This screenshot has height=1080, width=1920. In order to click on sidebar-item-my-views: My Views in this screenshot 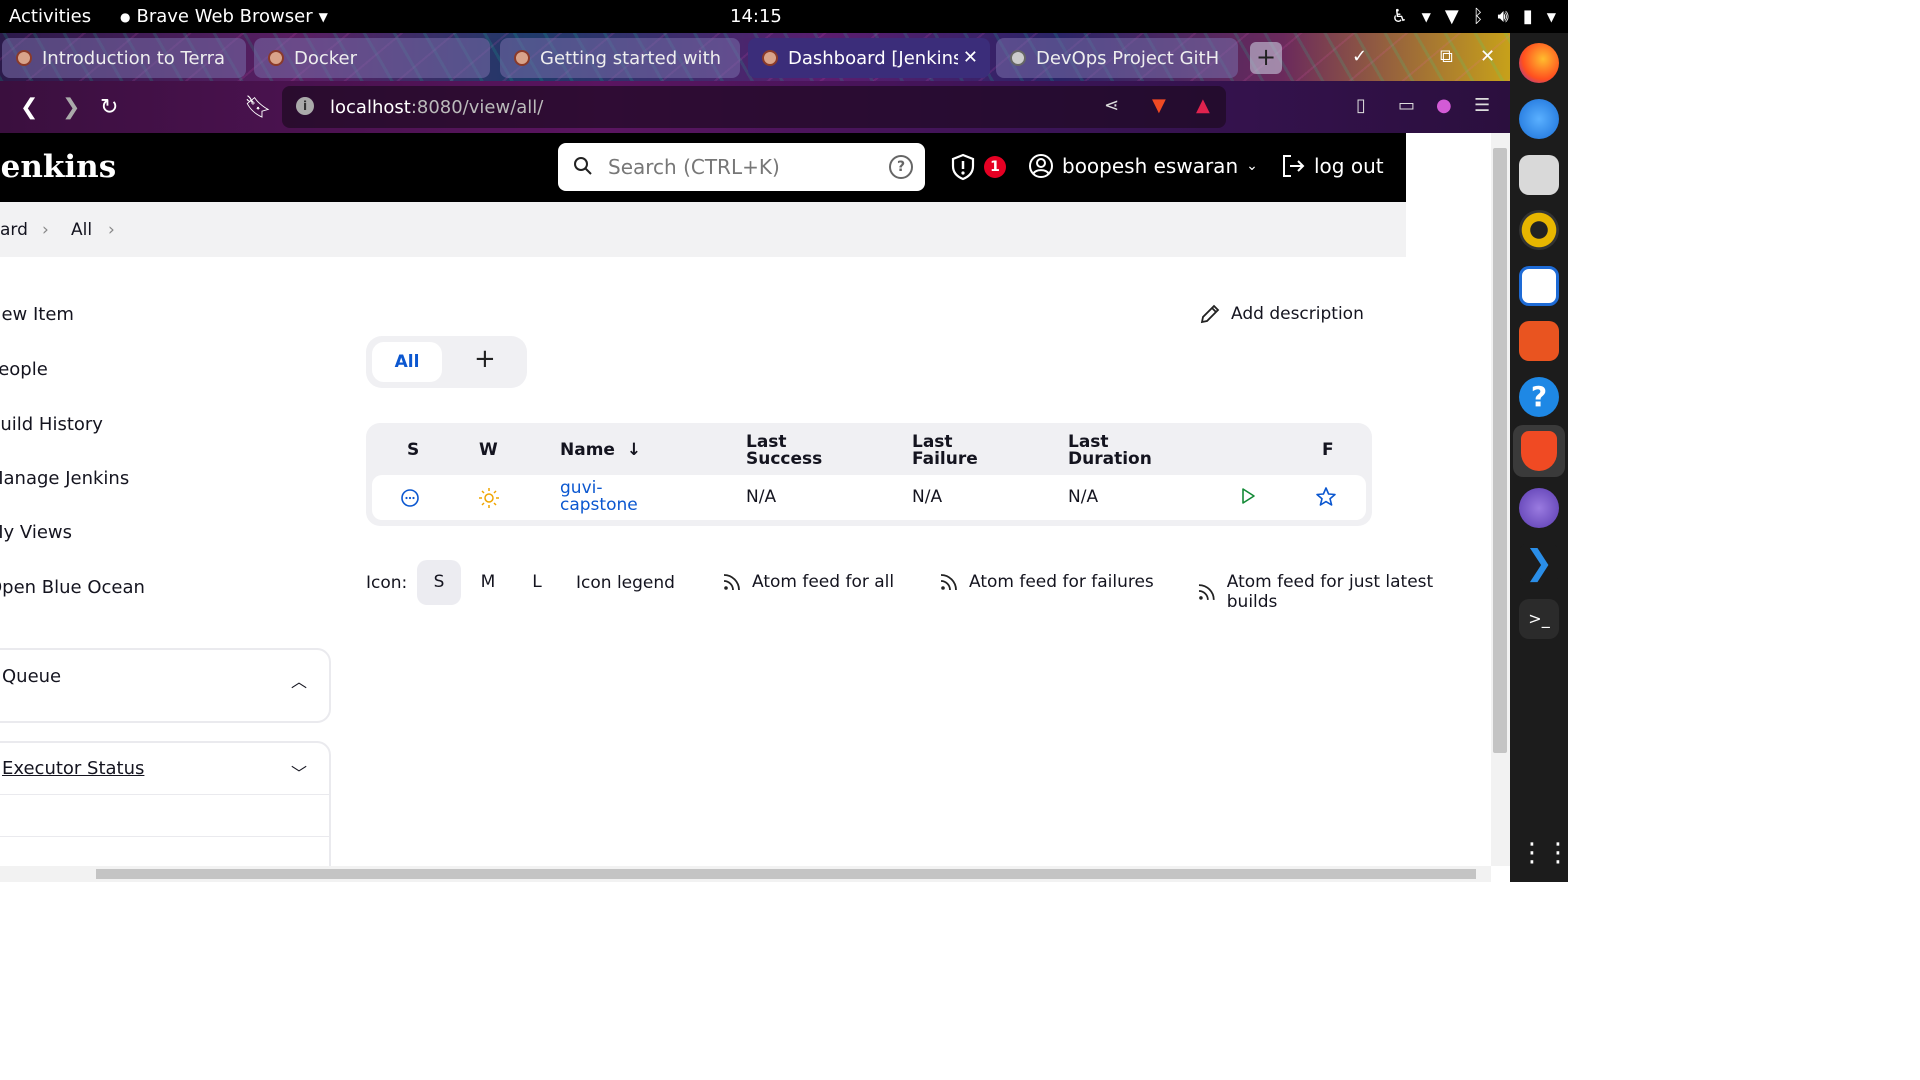, I will do `click(36, 532)`.